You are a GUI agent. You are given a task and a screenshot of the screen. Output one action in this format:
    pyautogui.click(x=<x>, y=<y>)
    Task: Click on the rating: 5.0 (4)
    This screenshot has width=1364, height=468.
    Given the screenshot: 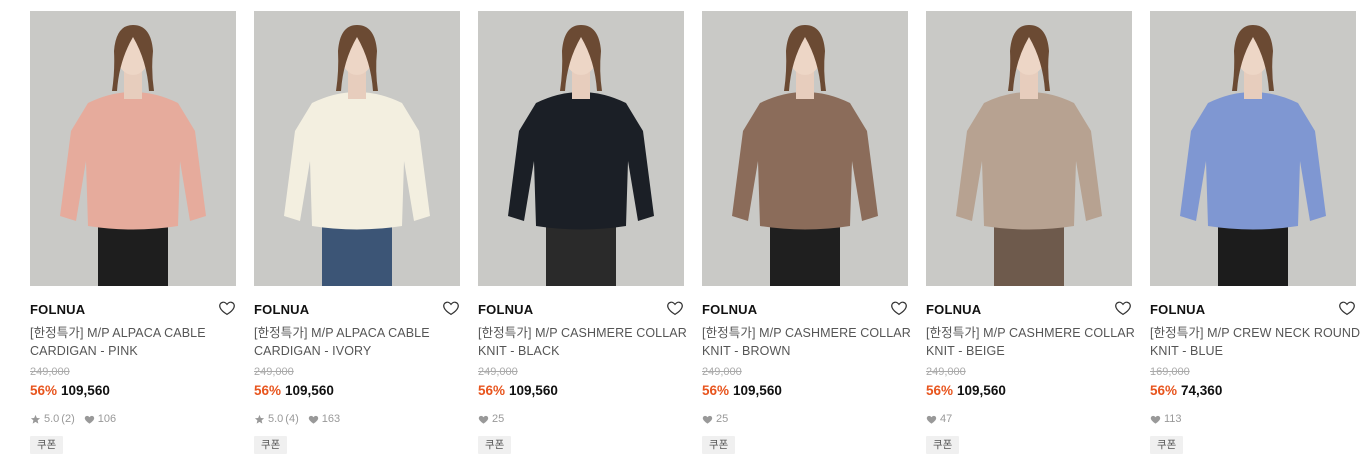 What is the action you would take?
    pyautogui.click(x=276, y=419)
    